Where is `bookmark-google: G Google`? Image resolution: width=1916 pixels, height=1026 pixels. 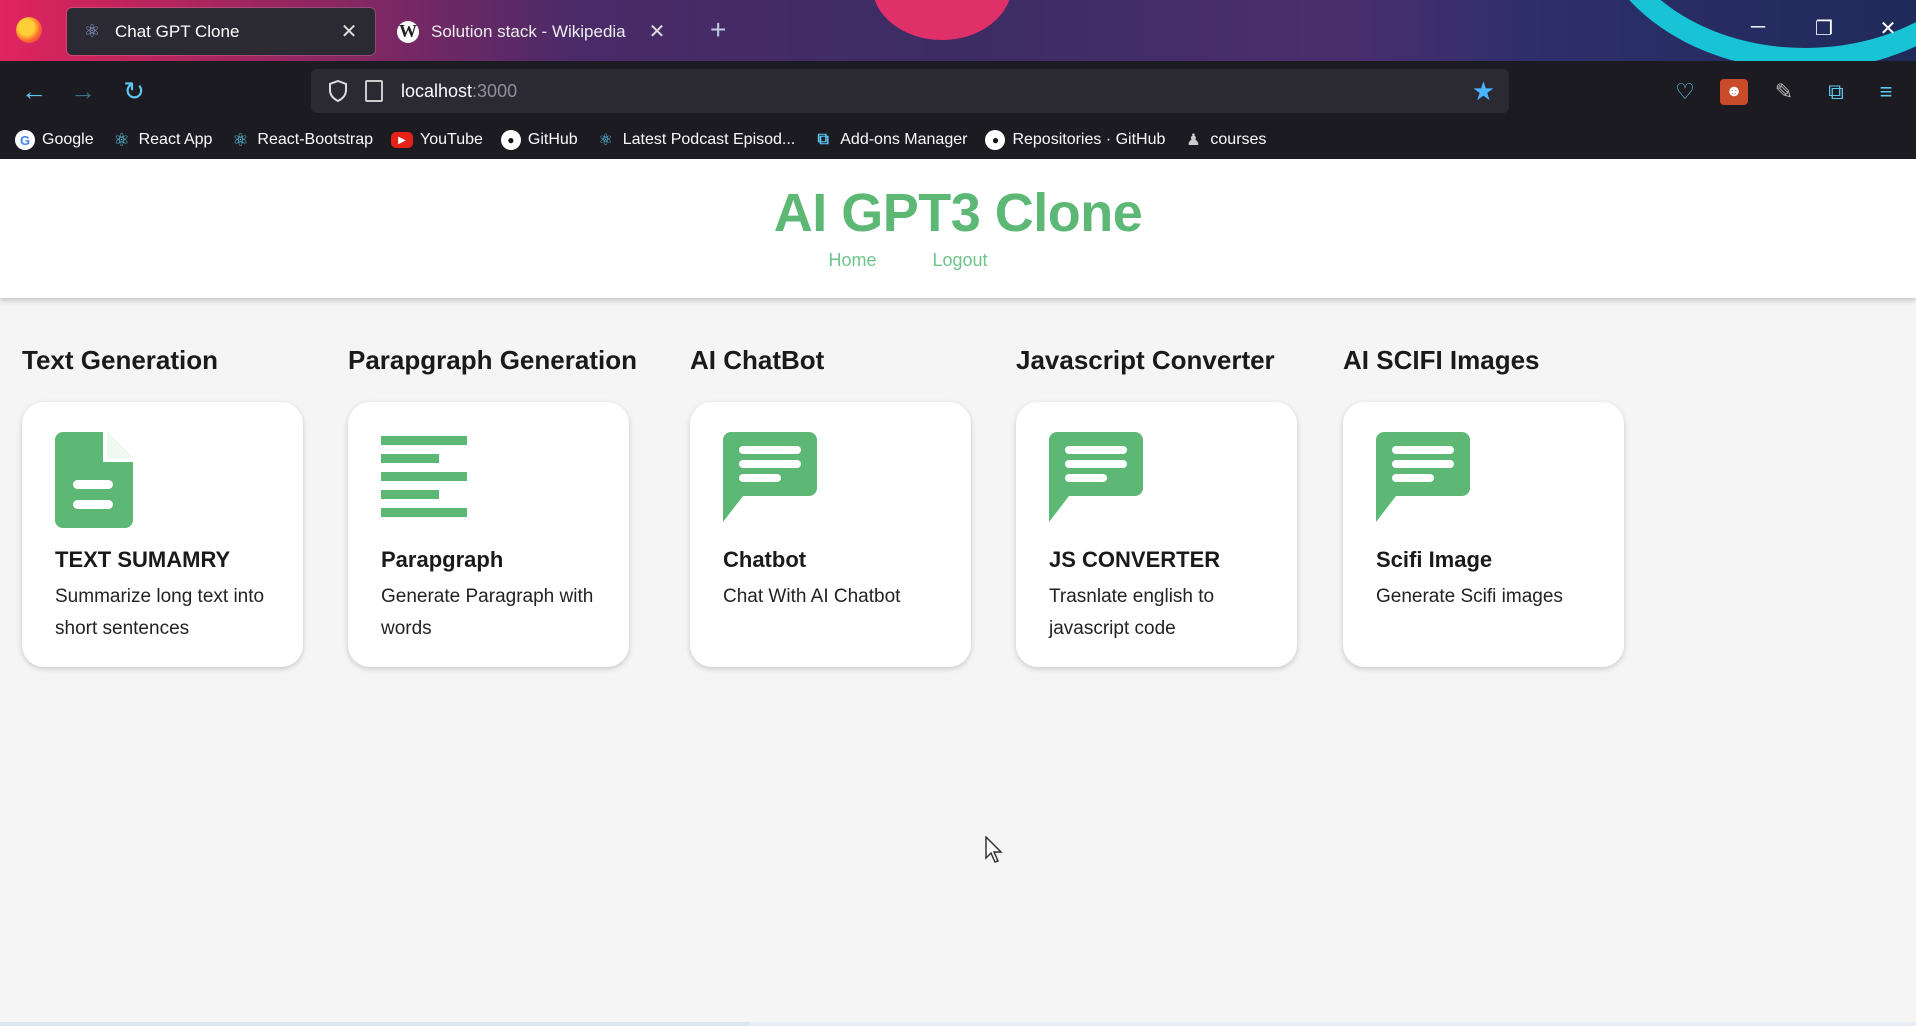
bookmark-google: G Google is located at coordinates (54, 140).